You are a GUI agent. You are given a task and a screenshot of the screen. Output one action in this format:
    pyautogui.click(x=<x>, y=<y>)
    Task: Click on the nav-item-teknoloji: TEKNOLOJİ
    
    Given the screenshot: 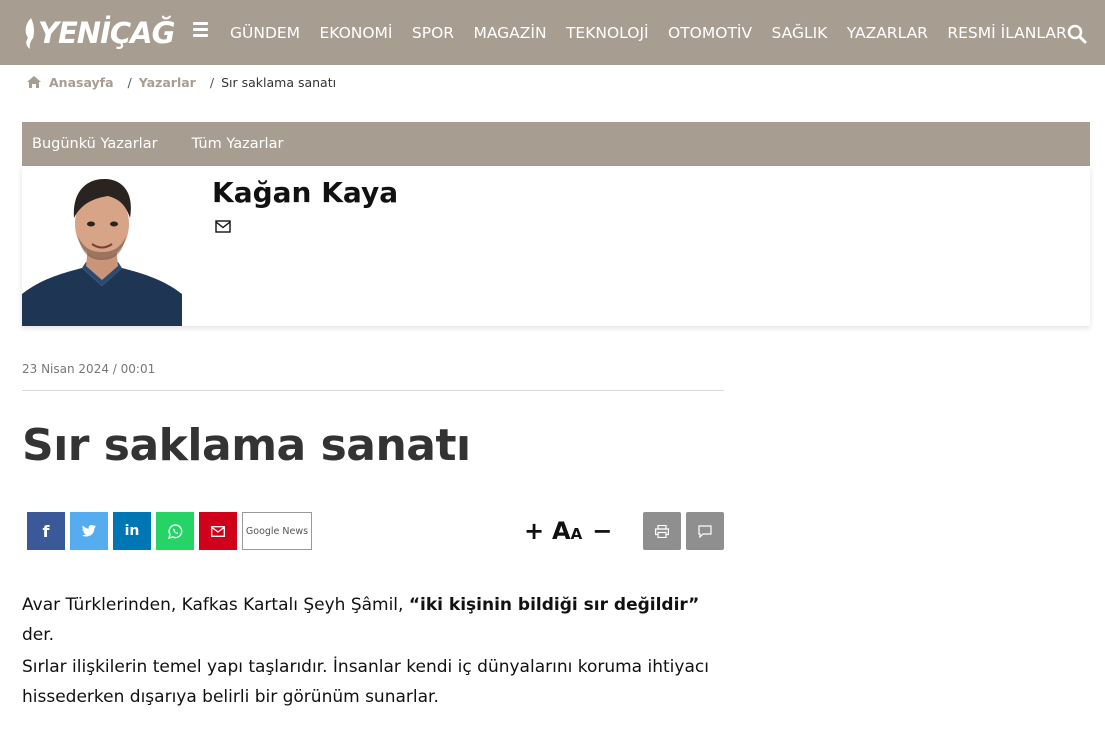 What is the action you would take?
    pyautogui.click(x=607, y=33)
    